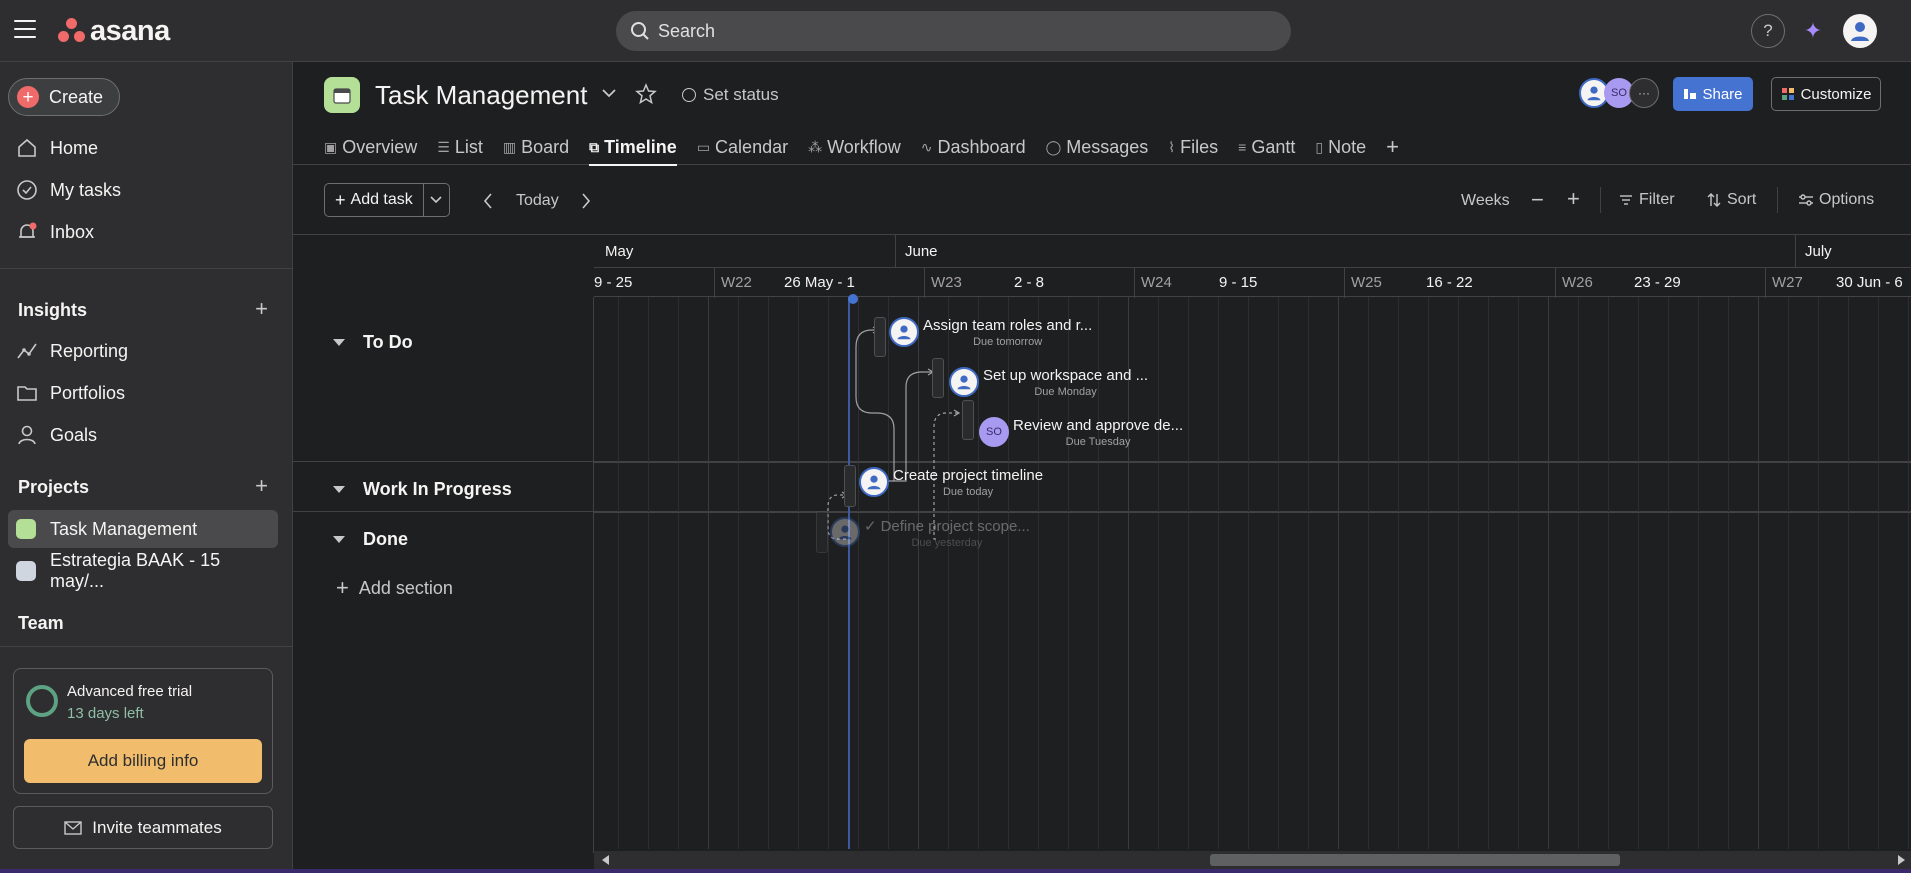 This screenshot has width=1911, height=873. What do you see at coordinates (1048, 382) in the screenshot?
I see `task-item: Set up workspace and ... Due Monday` at bounding box center [1048, 382].